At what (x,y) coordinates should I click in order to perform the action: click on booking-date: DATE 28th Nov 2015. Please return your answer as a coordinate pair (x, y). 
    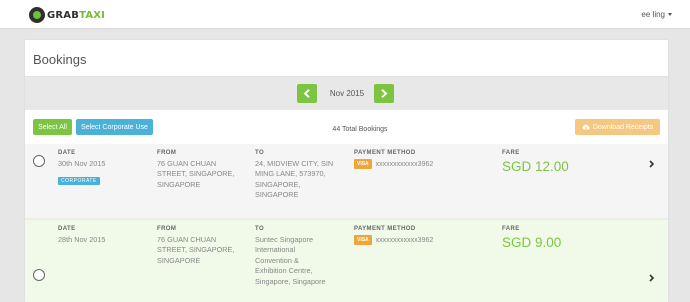
    Looking at the image, I should click on (103, 235).